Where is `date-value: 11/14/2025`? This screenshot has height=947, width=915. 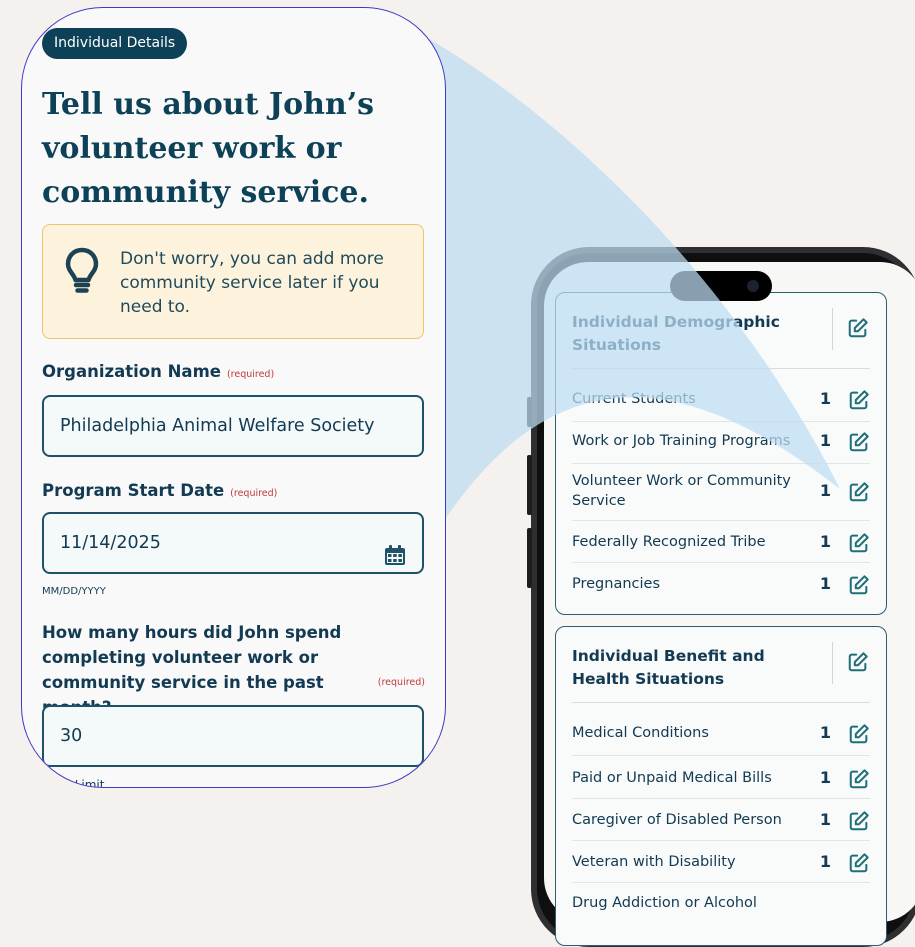
date-value: 11/14/2025 is located at coordinates (110, 543).